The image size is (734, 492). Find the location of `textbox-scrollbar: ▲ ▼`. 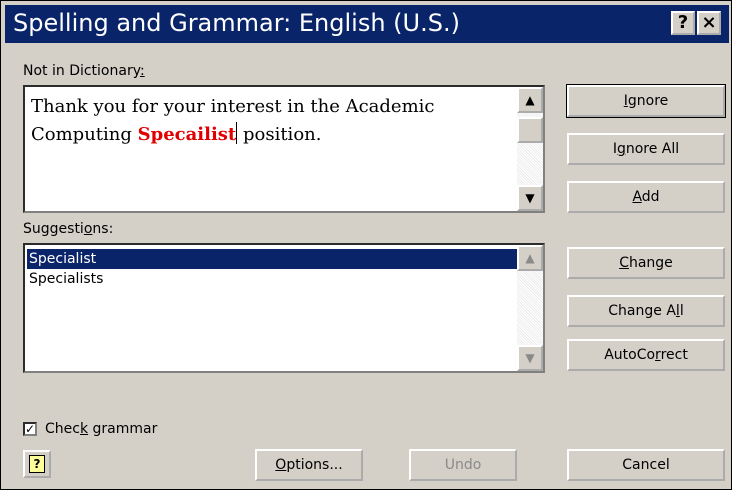

textbox-scrollbar: ▲ ▼ is located at coordinates (530, 149).